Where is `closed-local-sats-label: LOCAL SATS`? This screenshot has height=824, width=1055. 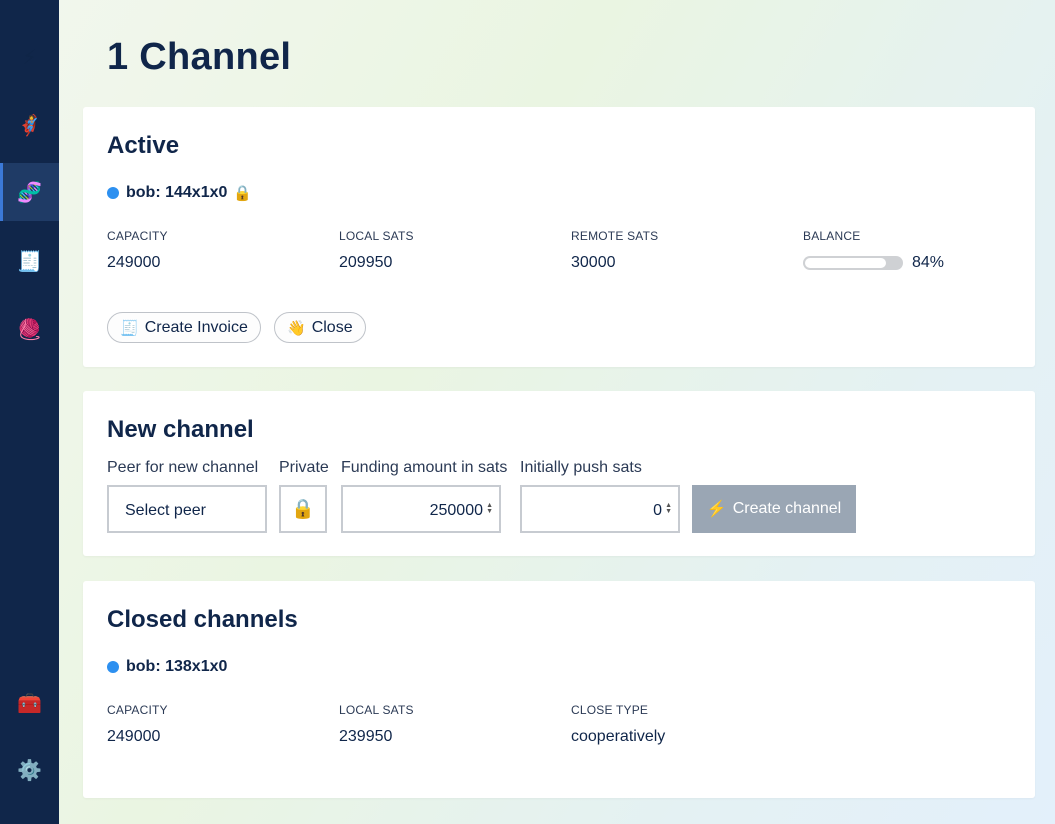 closed-local-sats-label: LOCAL SATS is located at coordinates (376, 710).